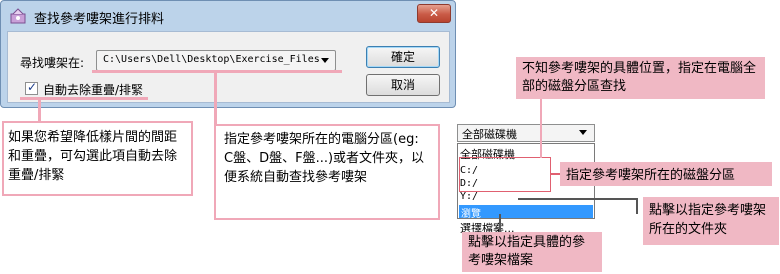  I want to click on all-drives-leader-line, so click(541, 128).